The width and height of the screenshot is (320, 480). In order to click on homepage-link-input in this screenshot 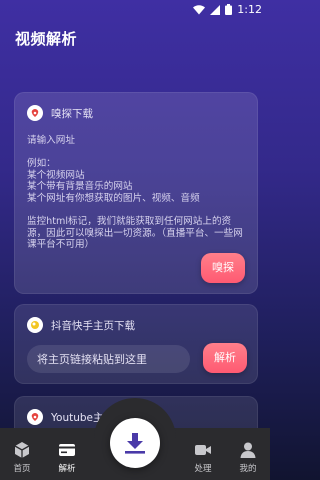, I will do `click(108, 359)`.